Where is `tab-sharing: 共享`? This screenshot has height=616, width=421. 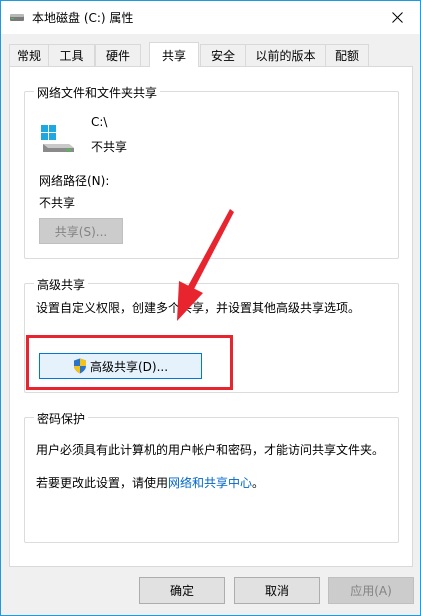
tab-sharing: 共享 is located at coordinates (174, 54).